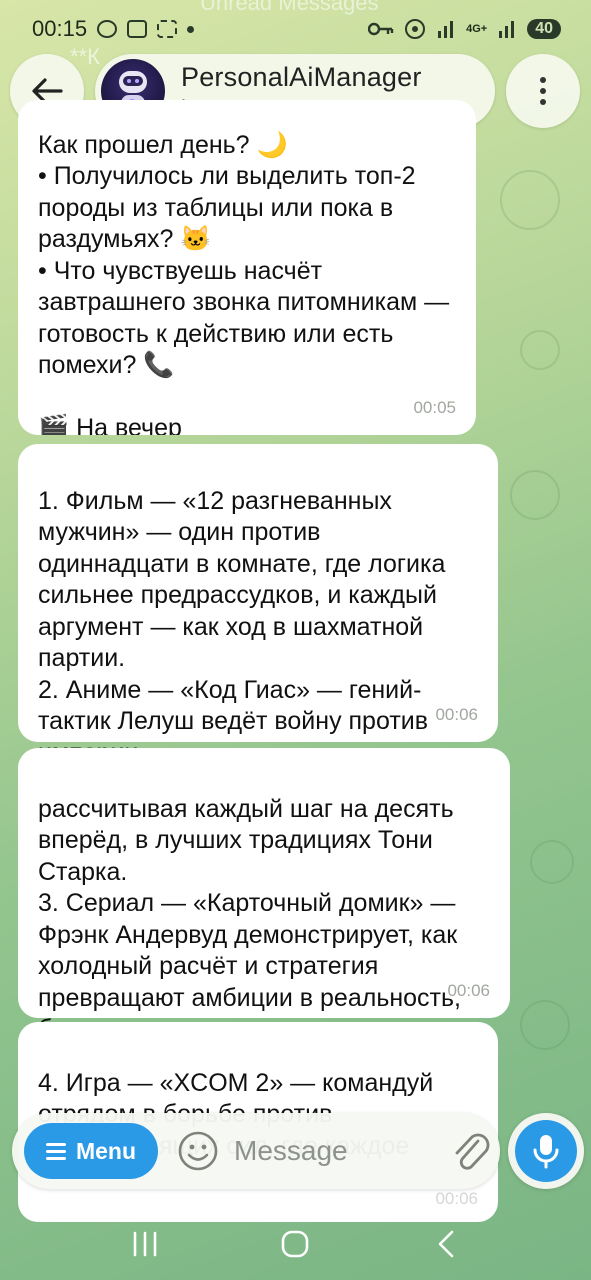 Image resolution: width=591 pixels, height=1280 pixels. I want to click on system-back-button, so click(446, 1244).